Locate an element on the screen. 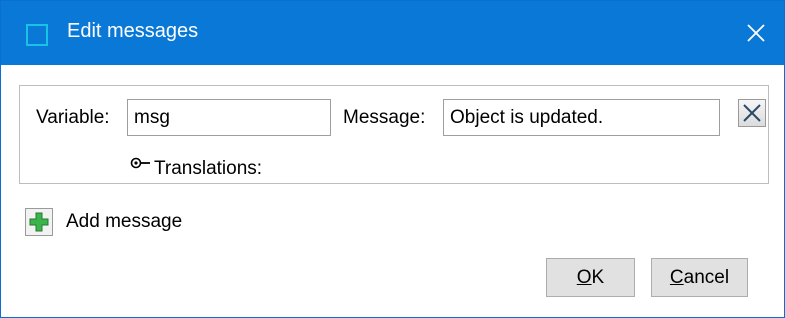 The image size is (785, 318). cancel-accelerator: C is located at coordinates (676, 277).